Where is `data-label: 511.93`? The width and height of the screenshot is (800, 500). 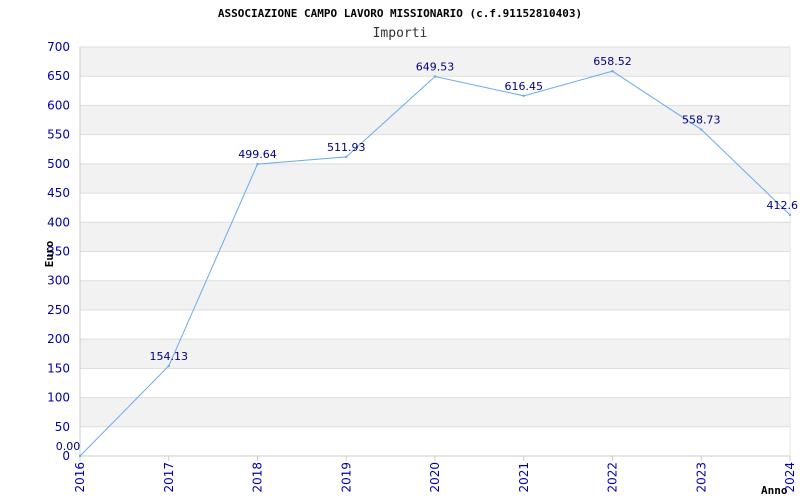
data-label: 511.93 is located at coordinates (346, 147).